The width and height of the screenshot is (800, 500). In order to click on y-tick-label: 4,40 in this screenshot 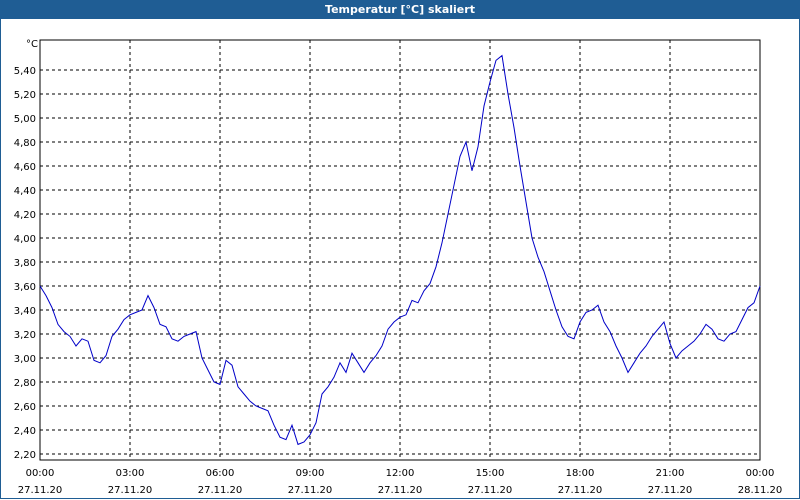, I will do `click(25, 191)`.